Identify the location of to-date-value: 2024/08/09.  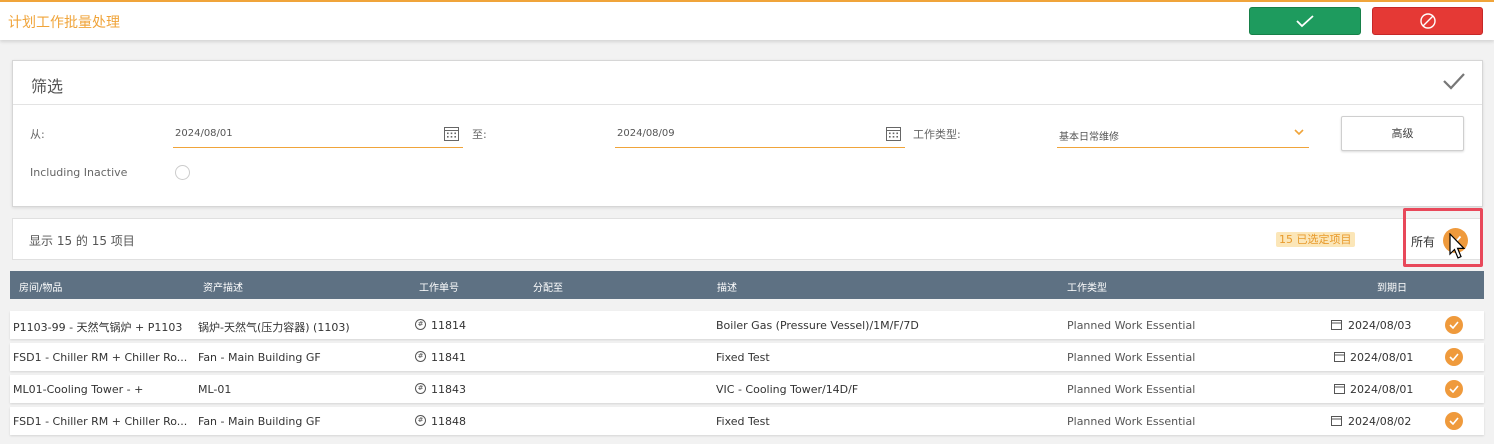
(646, 133).